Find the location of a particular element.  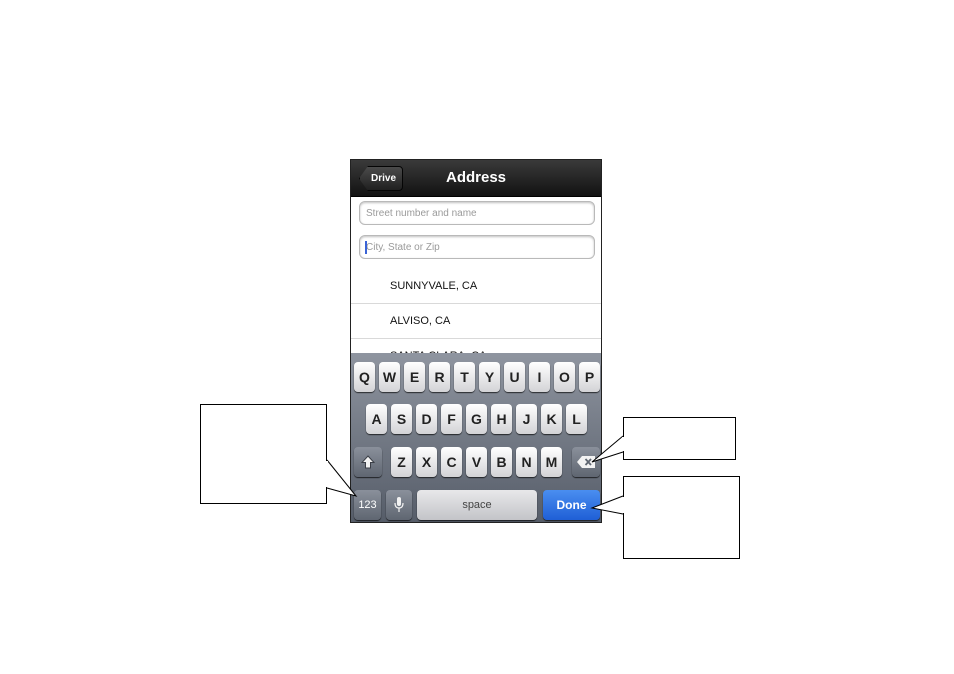

backspace-key is located at coordinates (586, 462).